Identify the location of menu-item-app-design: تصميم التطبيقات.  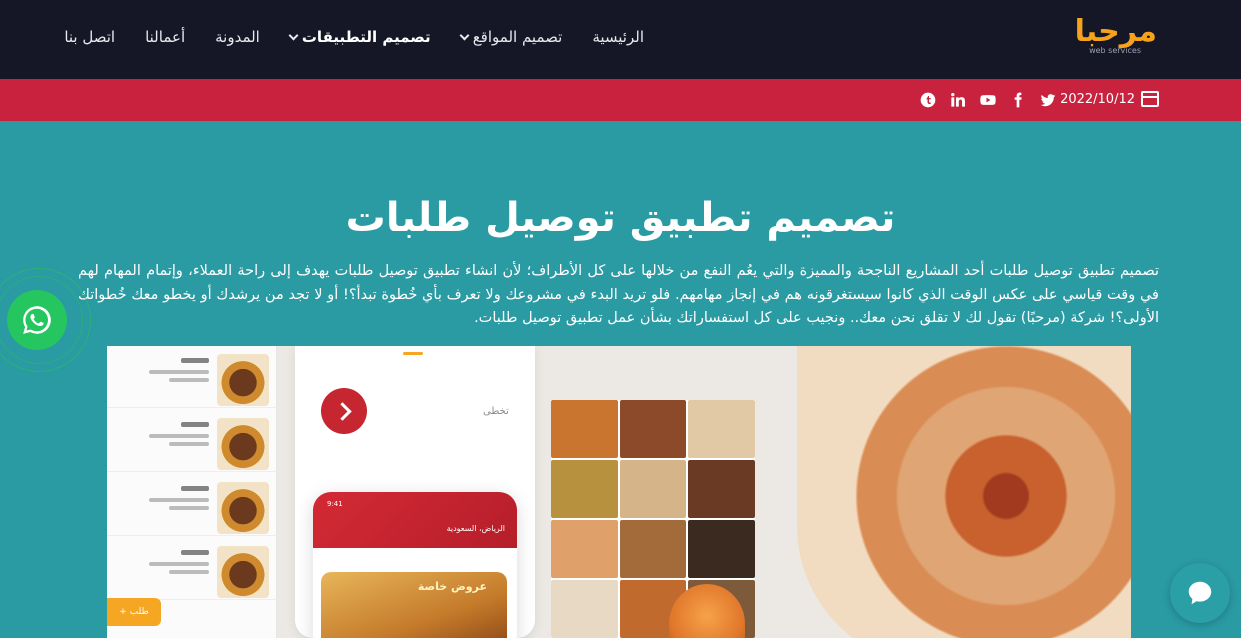
(359, 37).